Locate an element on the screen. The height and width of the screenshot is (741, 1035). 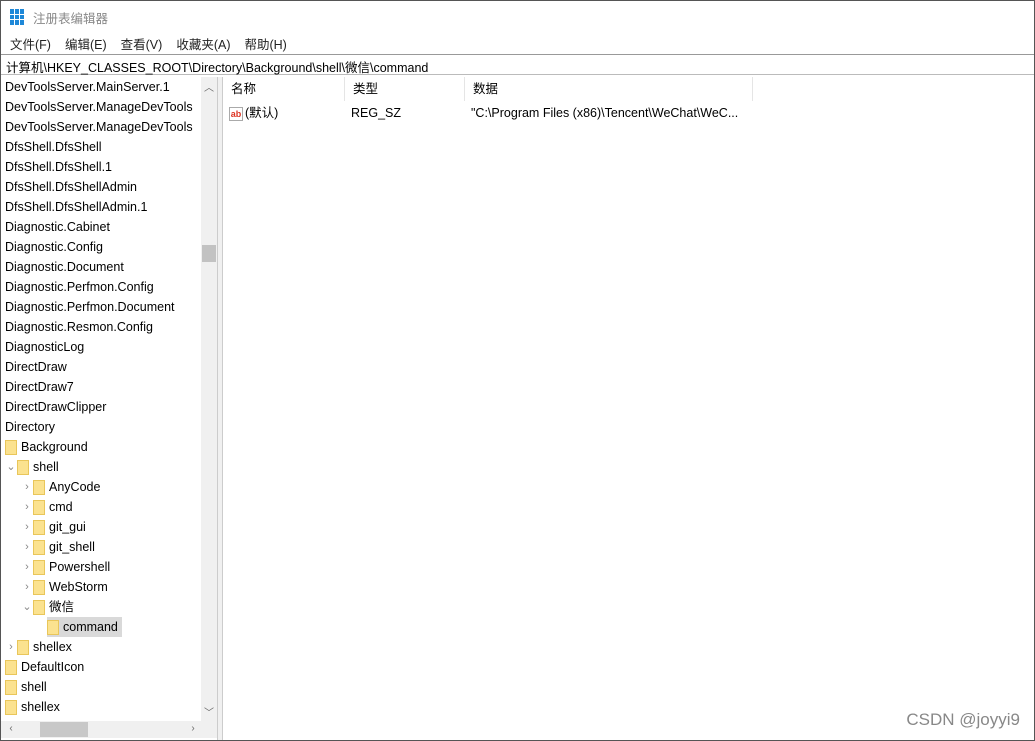
value-row: ab (默认) is located at coordinates (253, 113).